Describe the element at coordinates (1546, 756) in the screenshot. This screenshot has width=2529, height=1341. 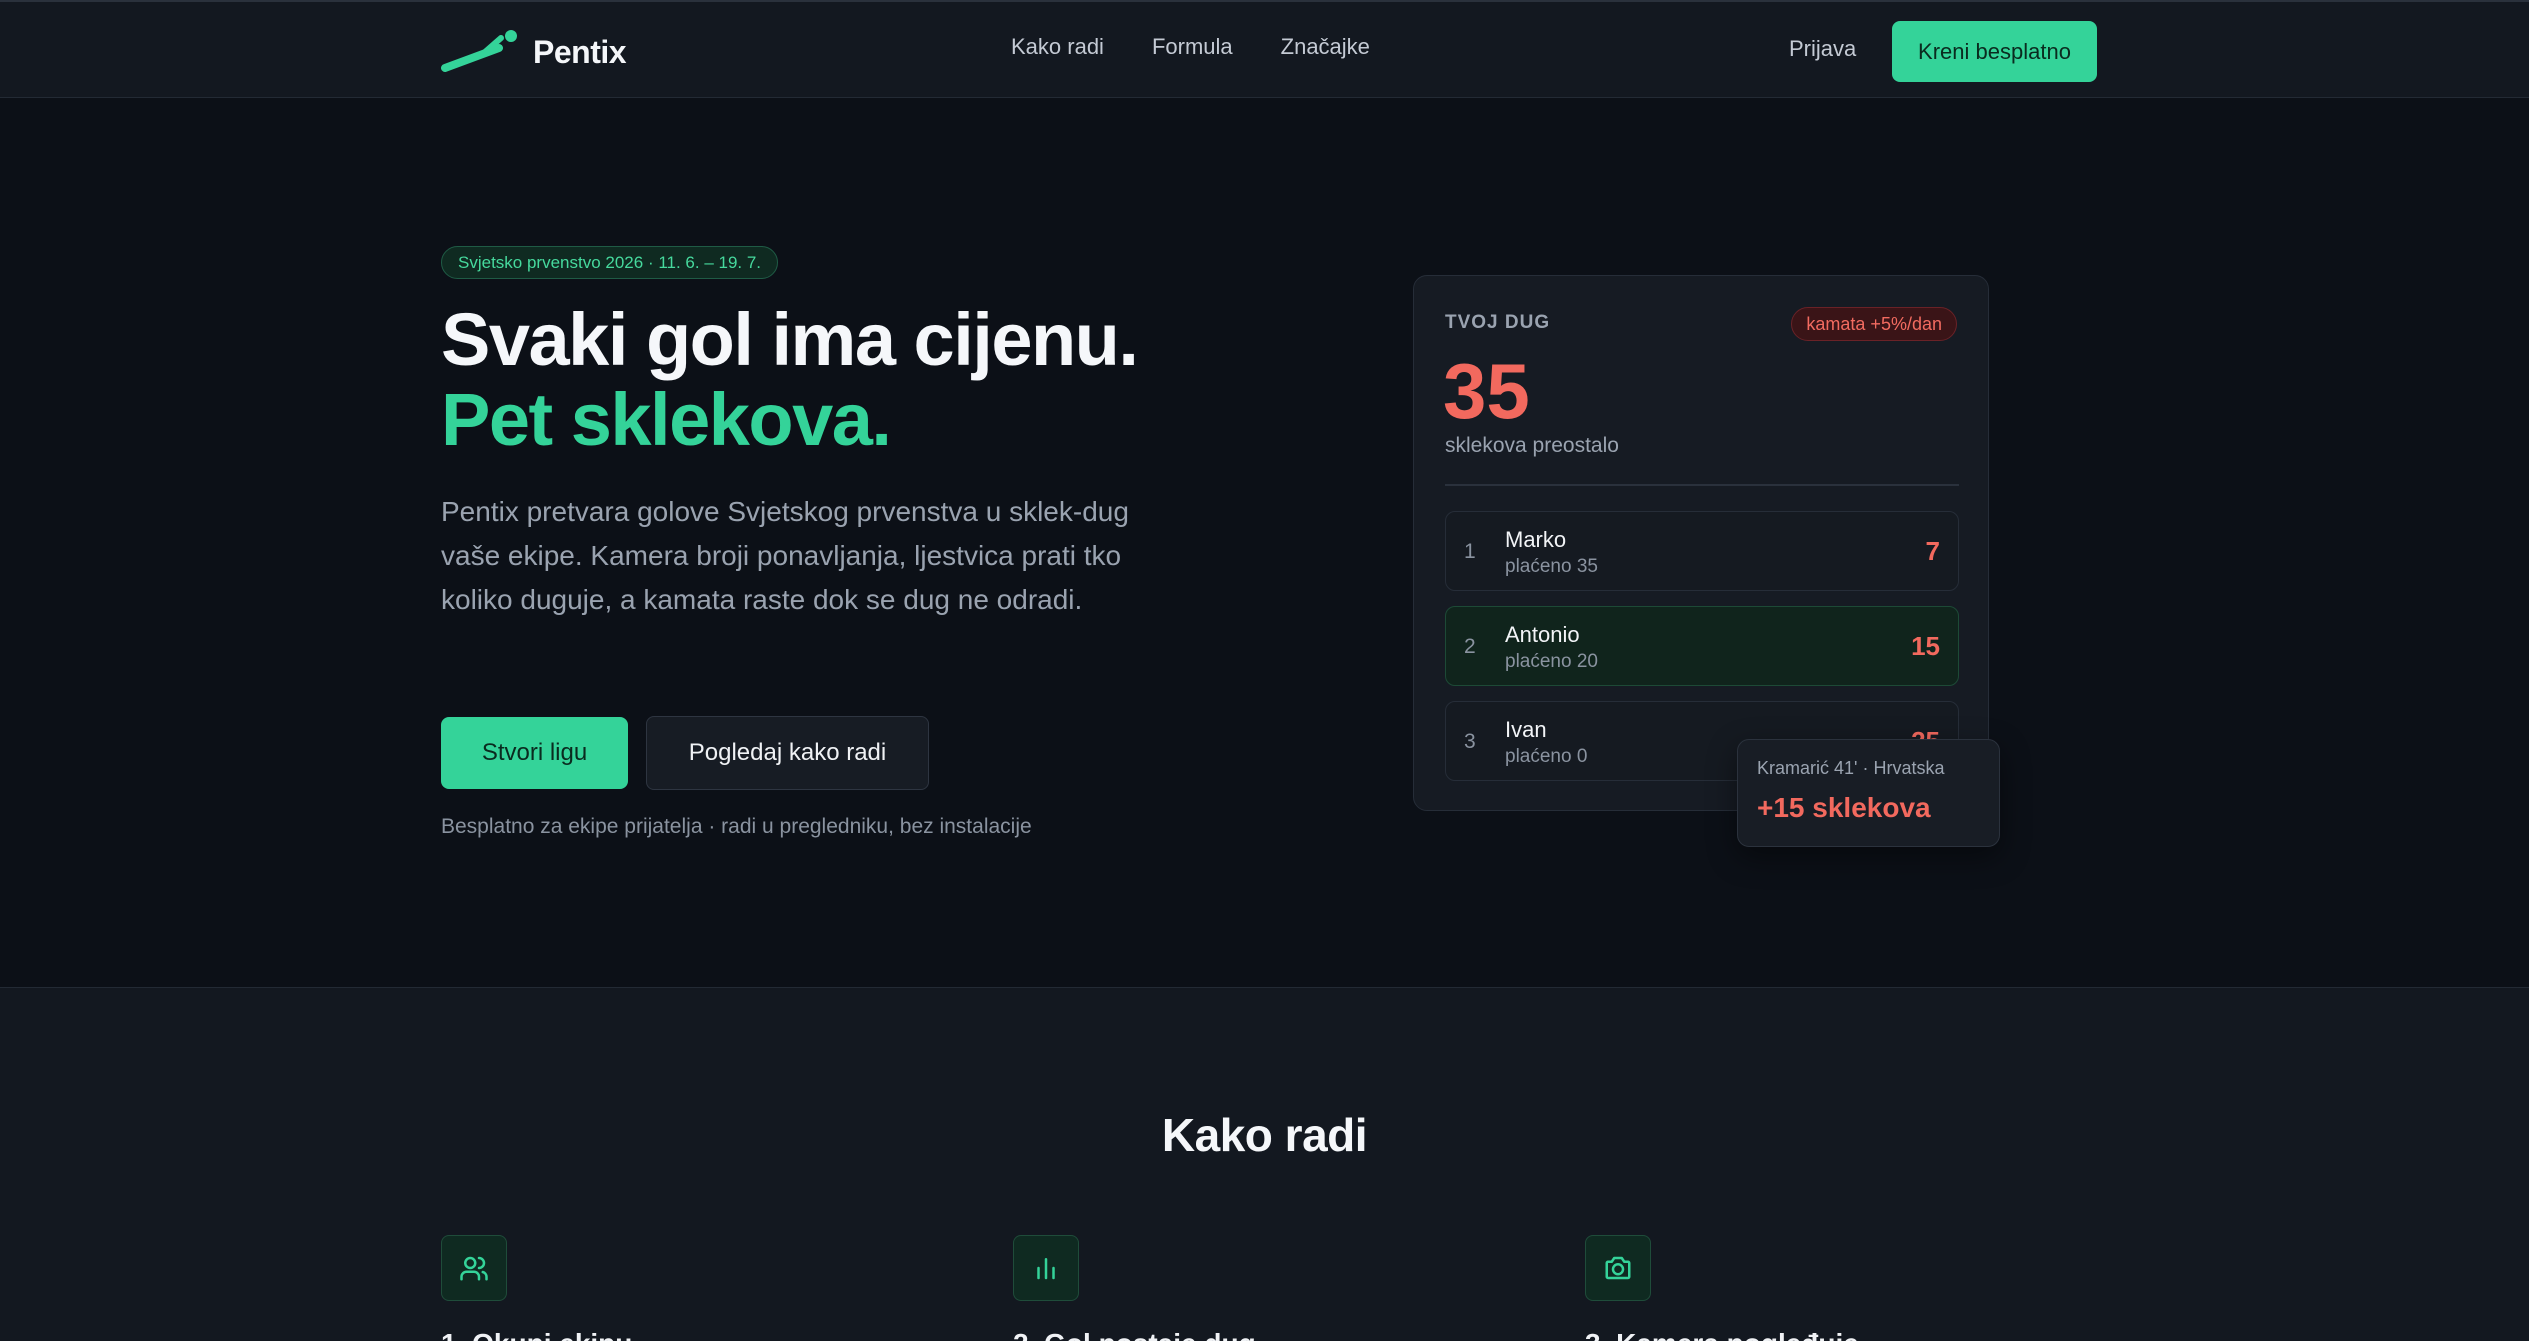
I see `row-paid: plaćeno 0` at that location.